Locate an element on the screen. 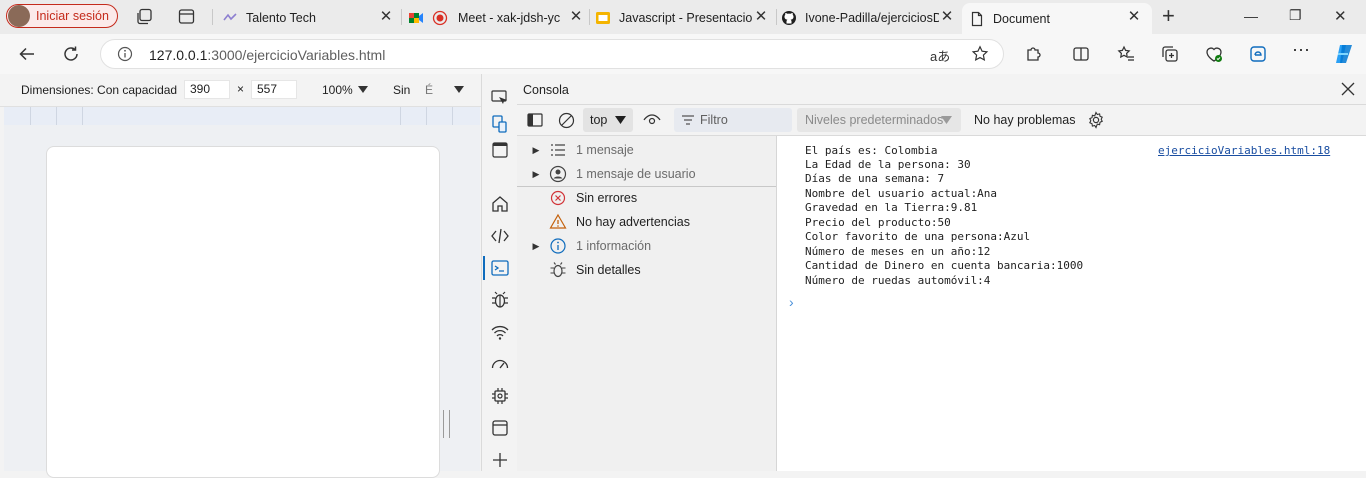 Image resolution: width=1366 pixels, height=478 pixels. restore-button: ❐ is located at coordinates (1295, 15).